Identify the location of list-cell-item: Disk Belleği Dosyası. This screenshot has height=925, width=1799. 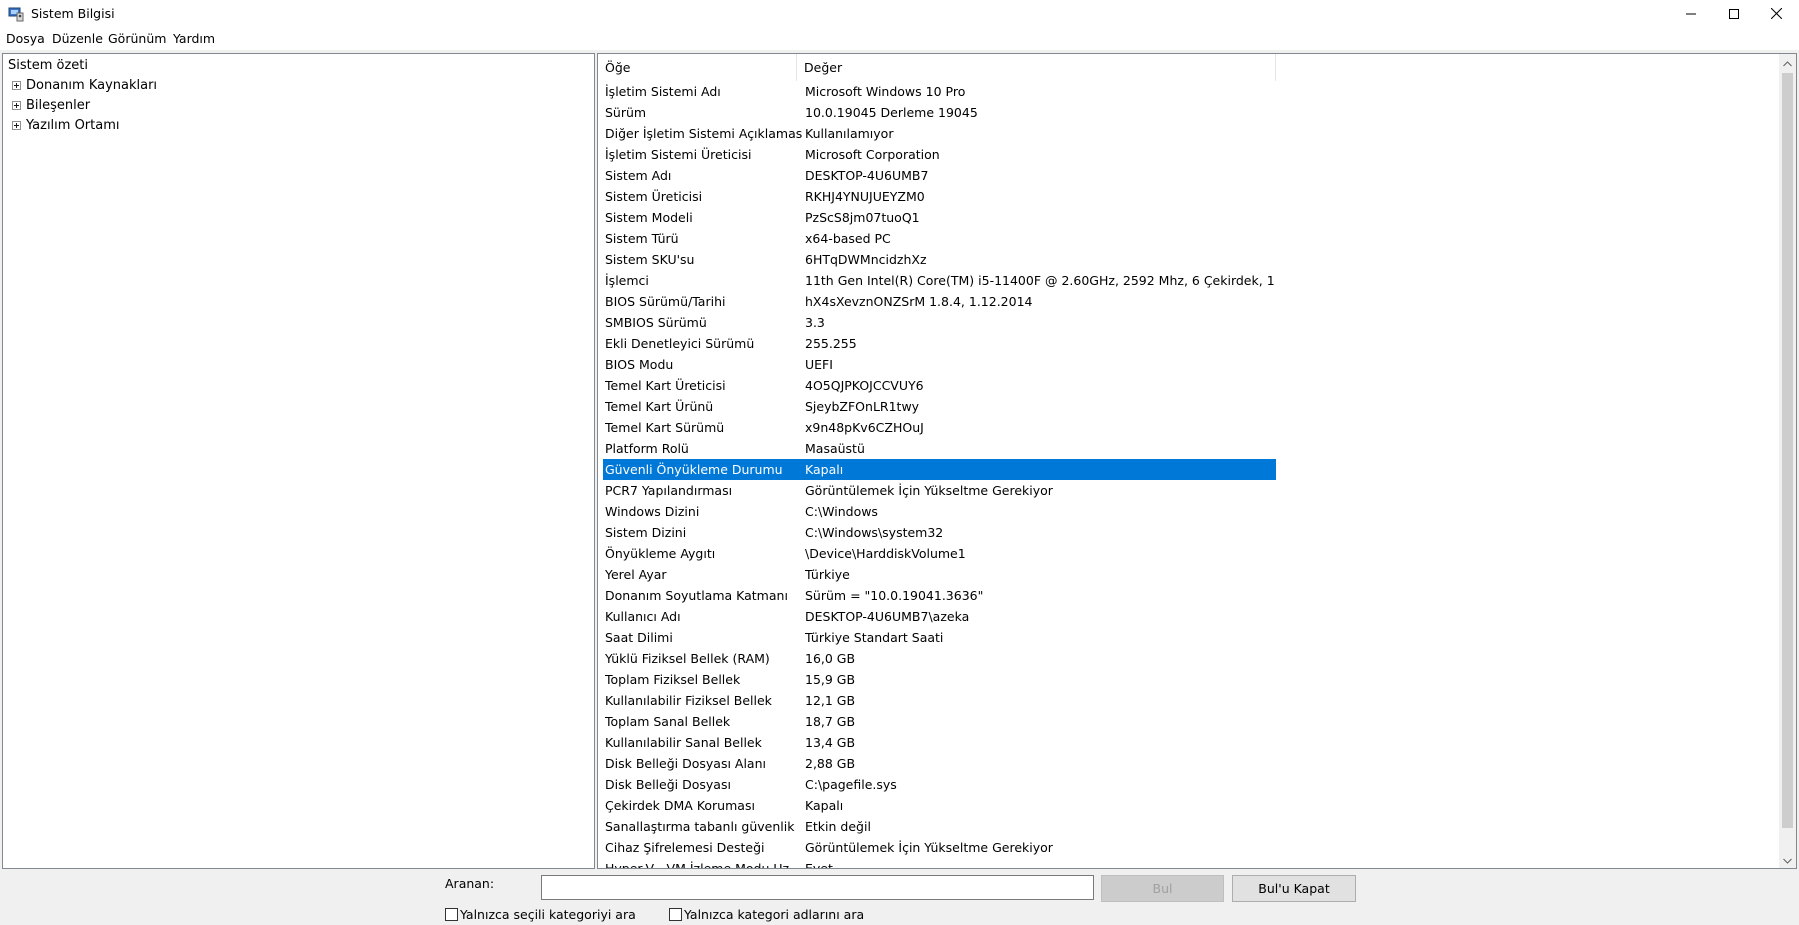
(668, 784).